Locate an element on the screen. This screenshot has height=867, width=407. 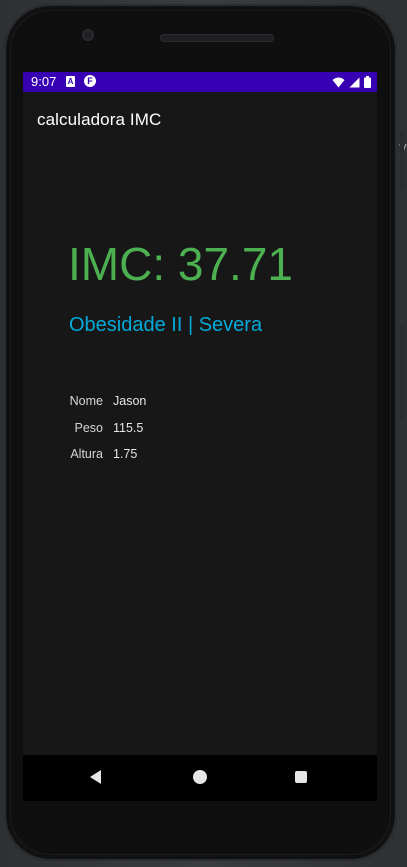
earpiece-speaker is located at coordinates (217, 38).